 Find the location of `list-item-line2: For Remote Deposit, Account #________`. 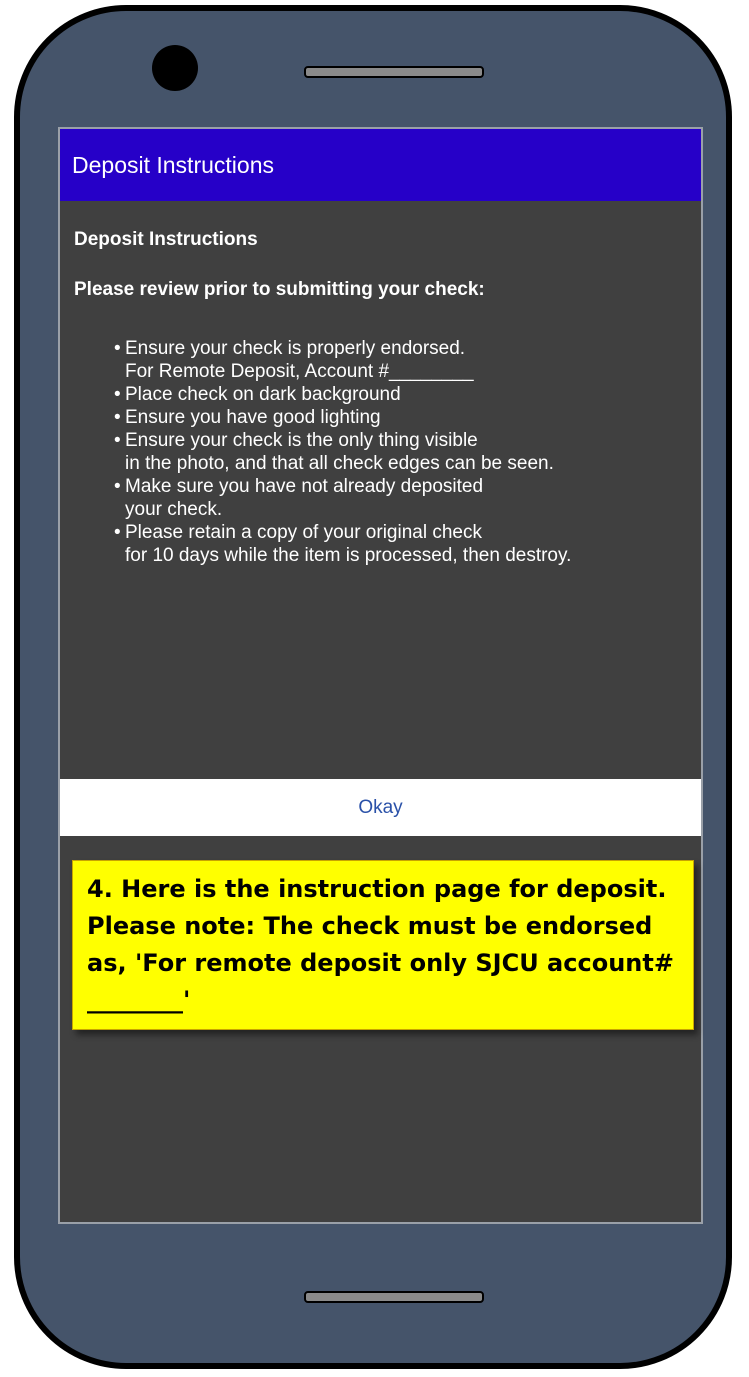

list-item-line2: For Remote Deposit, Account #________ is located at coordinates (299, 371).